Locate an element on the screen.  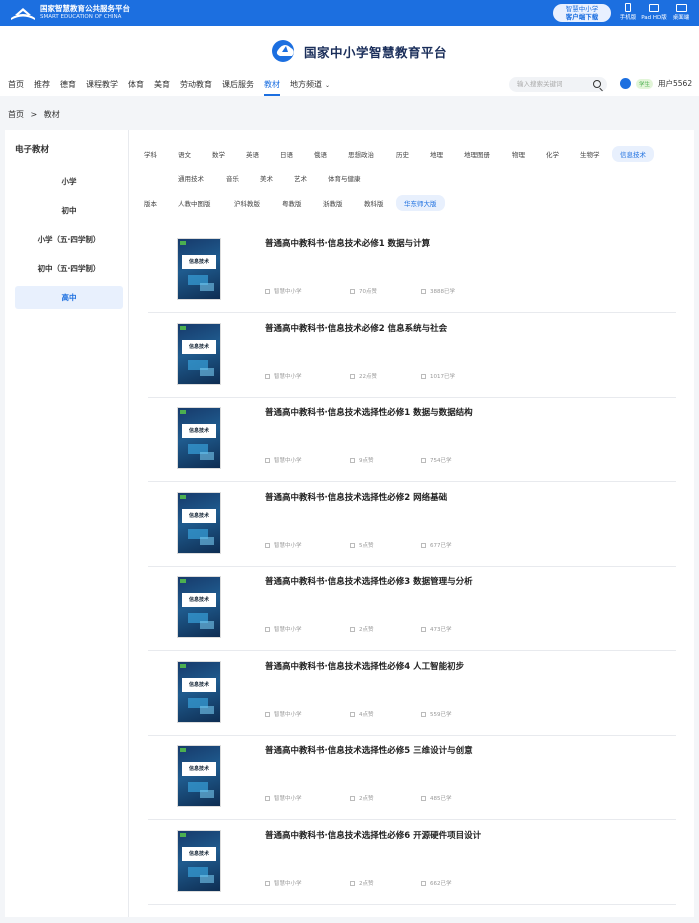
subject-fine-arts: 美术 is located at coordinates (266, 178).